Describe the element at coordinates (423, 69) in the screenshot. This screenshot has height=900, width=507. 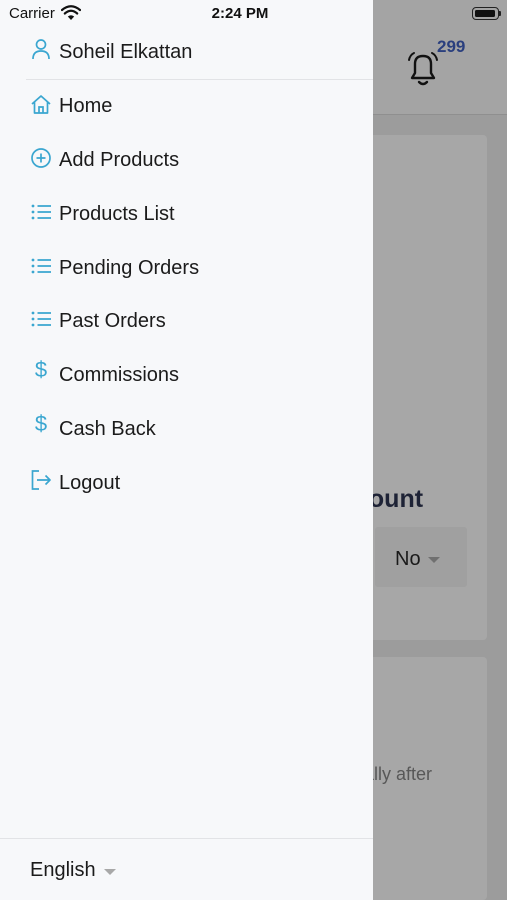
I see `bell-icon` at that location.